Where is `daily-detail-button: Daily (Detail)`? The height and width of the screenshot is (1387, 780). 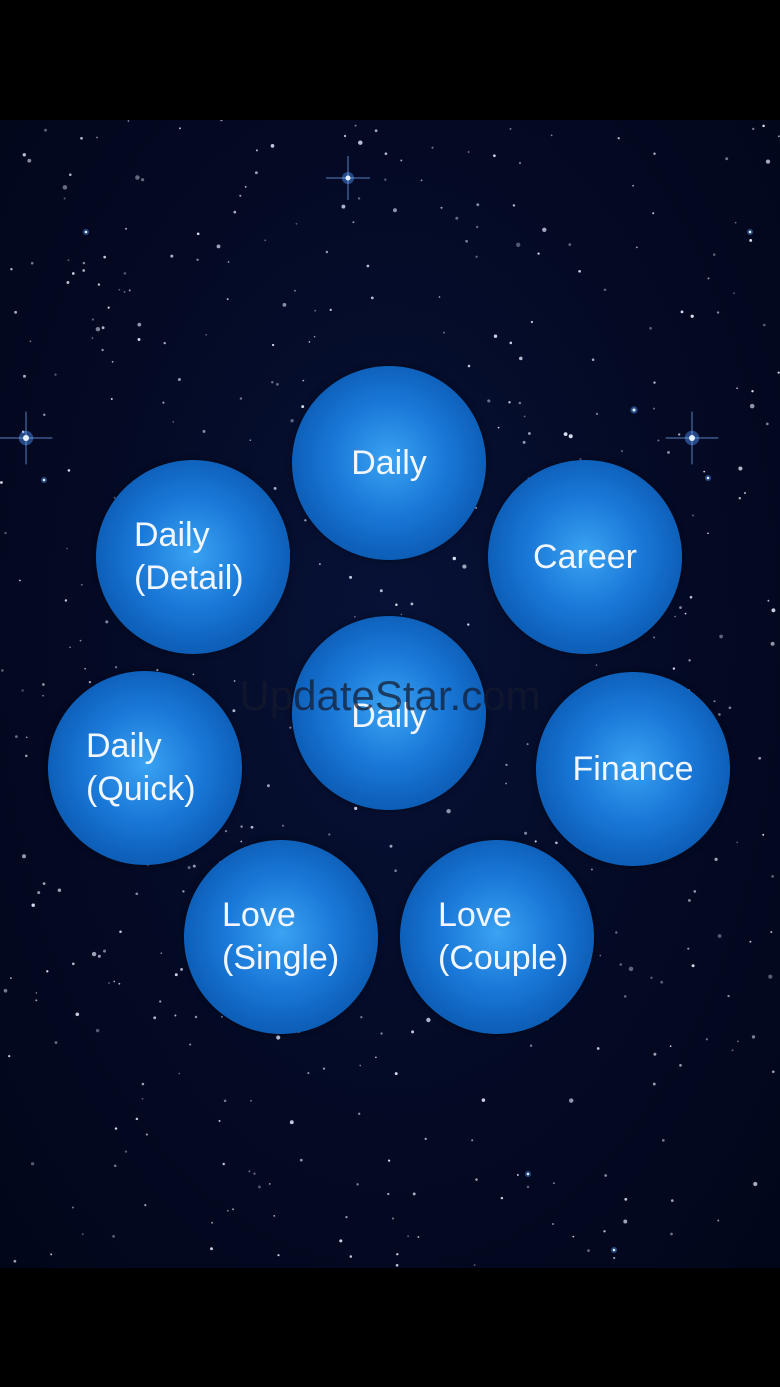
daily-detail-button: Daily (Detail) is located at coordinates (193, 557).